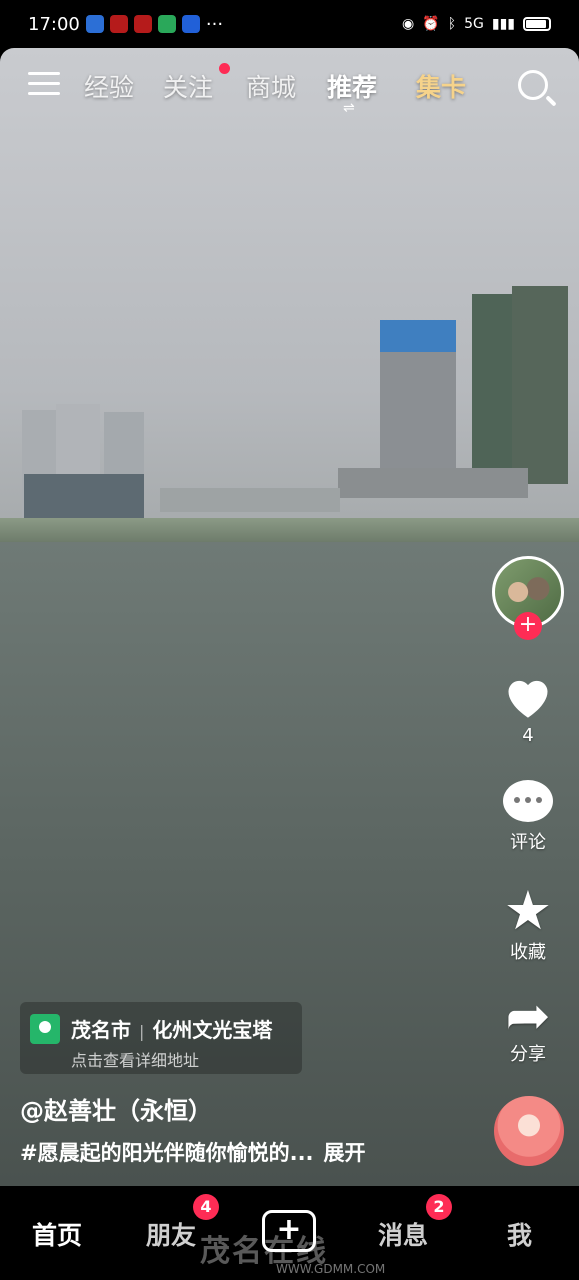 Image resolution: width=579 pixels, height=1280 pixels. What do you see at coordinates (212, 1030) in the screenshot?
I see `location-place: 化州文光宝塔` at bounding box center [212, 1030].